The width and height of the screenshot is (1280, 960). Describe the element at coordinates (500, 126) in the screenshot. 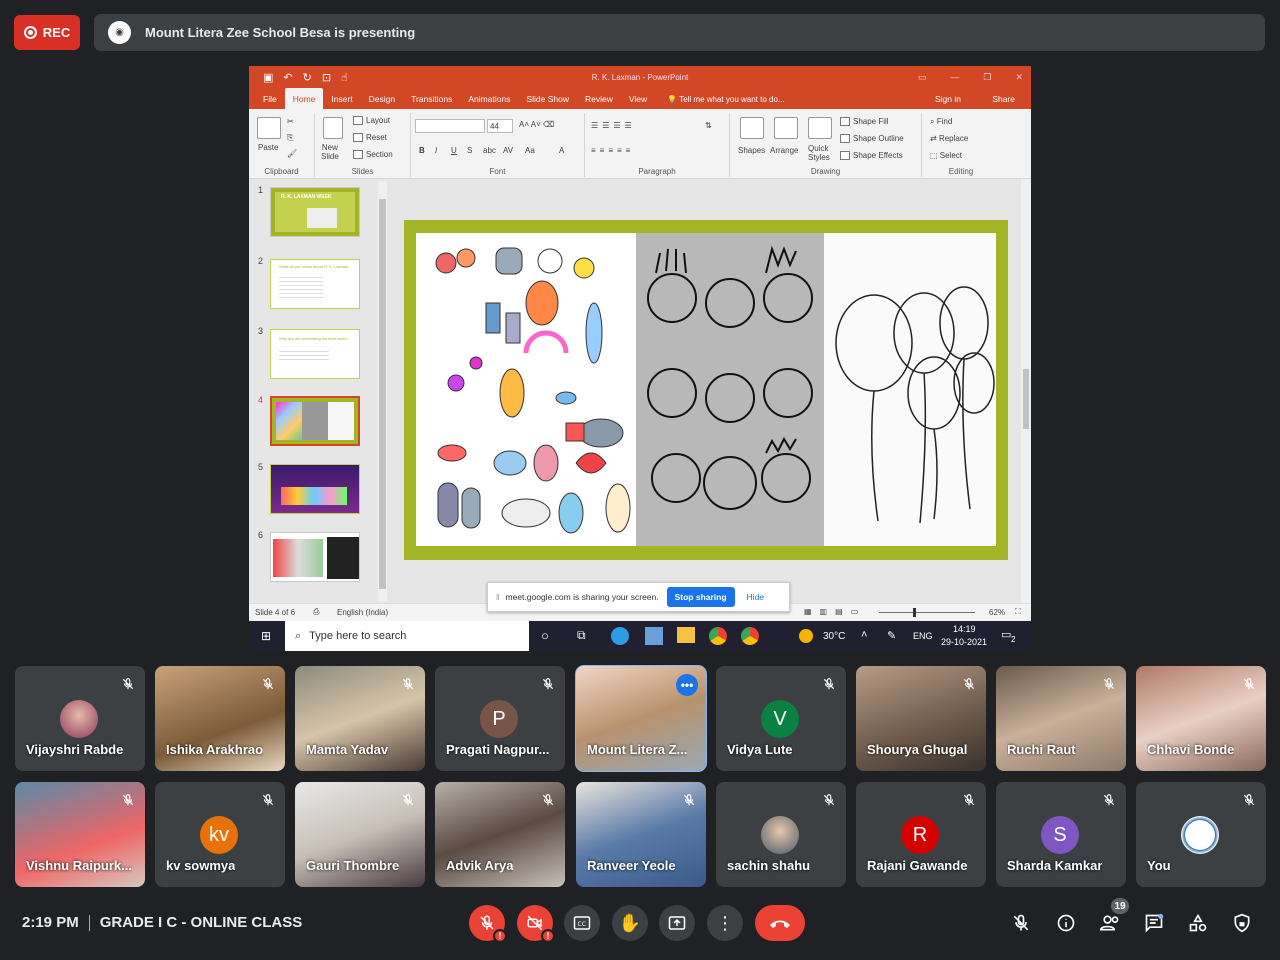

I see `font-size-input: 44` at that location.